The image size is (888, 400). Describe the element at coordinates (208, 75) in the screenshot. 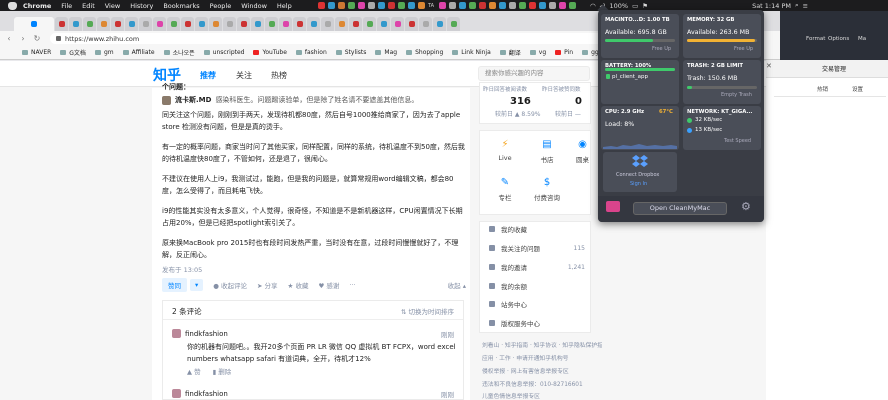

I see `nav-recommend: 推荐` at that location.